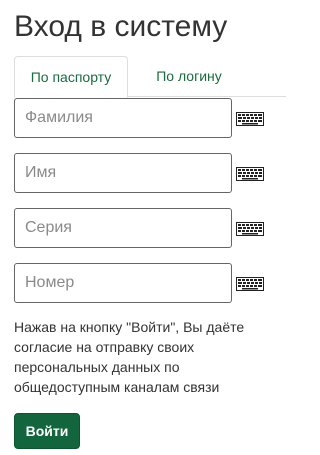 The height and width of the screenshot is (455, 320). I want to click on page-title: Вход в систему, so click(121, 26).